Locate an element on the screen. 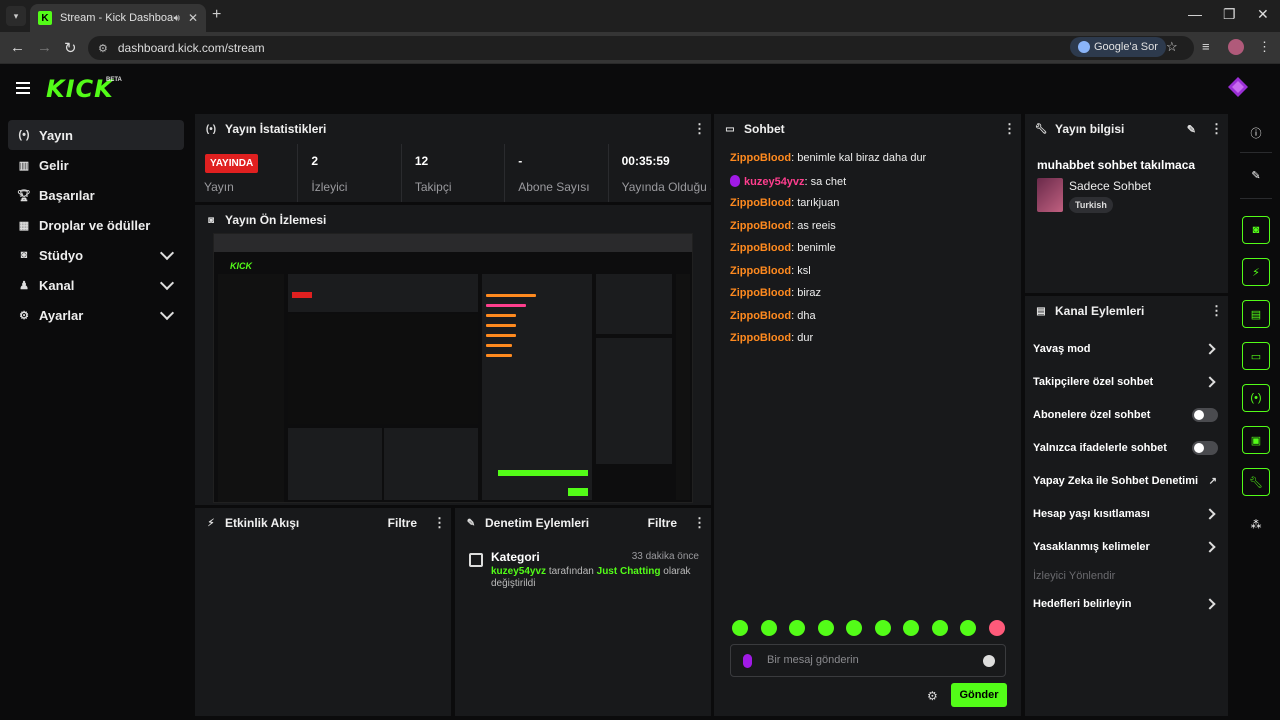  action-banned-words: Yasaklanmış kelimeler is located at coordinates (1126, 547).